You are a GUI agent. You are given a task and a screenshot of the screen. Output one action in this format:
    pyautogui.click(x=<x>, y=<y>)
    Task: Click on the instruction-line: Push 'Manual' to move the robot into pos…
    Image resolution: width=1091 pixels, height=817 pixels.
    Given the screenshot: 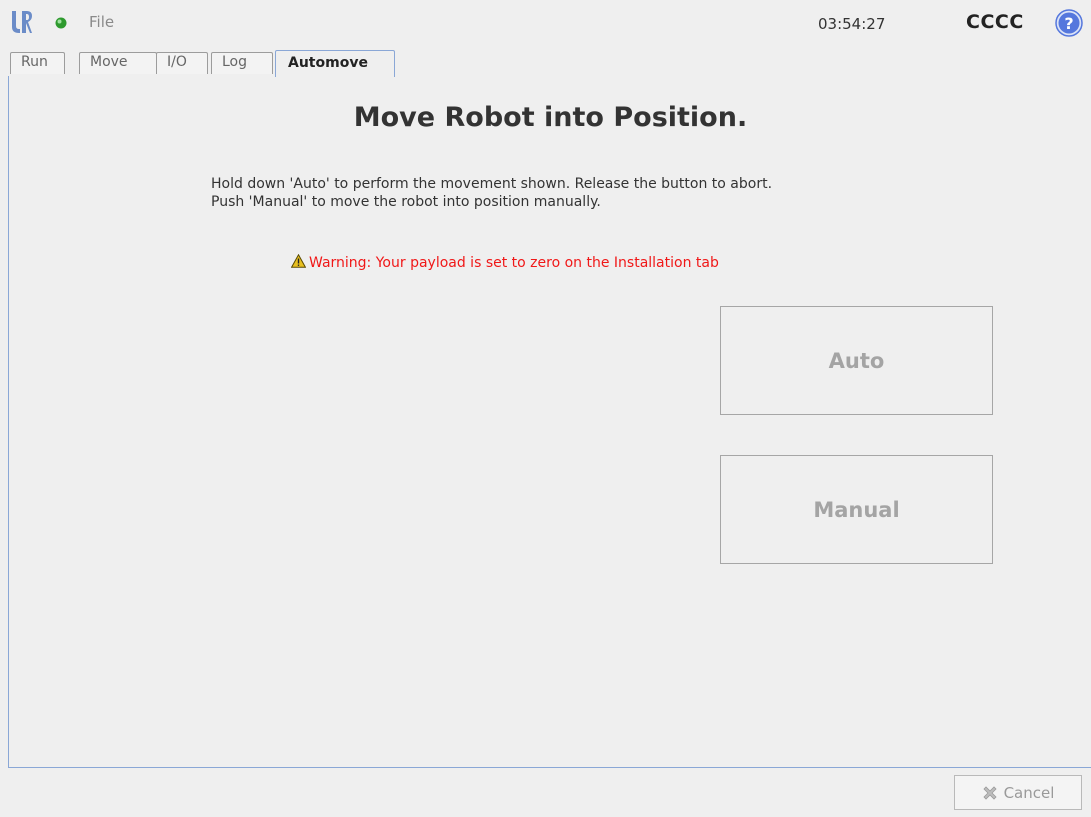 What is the action you would take?
    pyautogui.click(x=406, y=202)
    